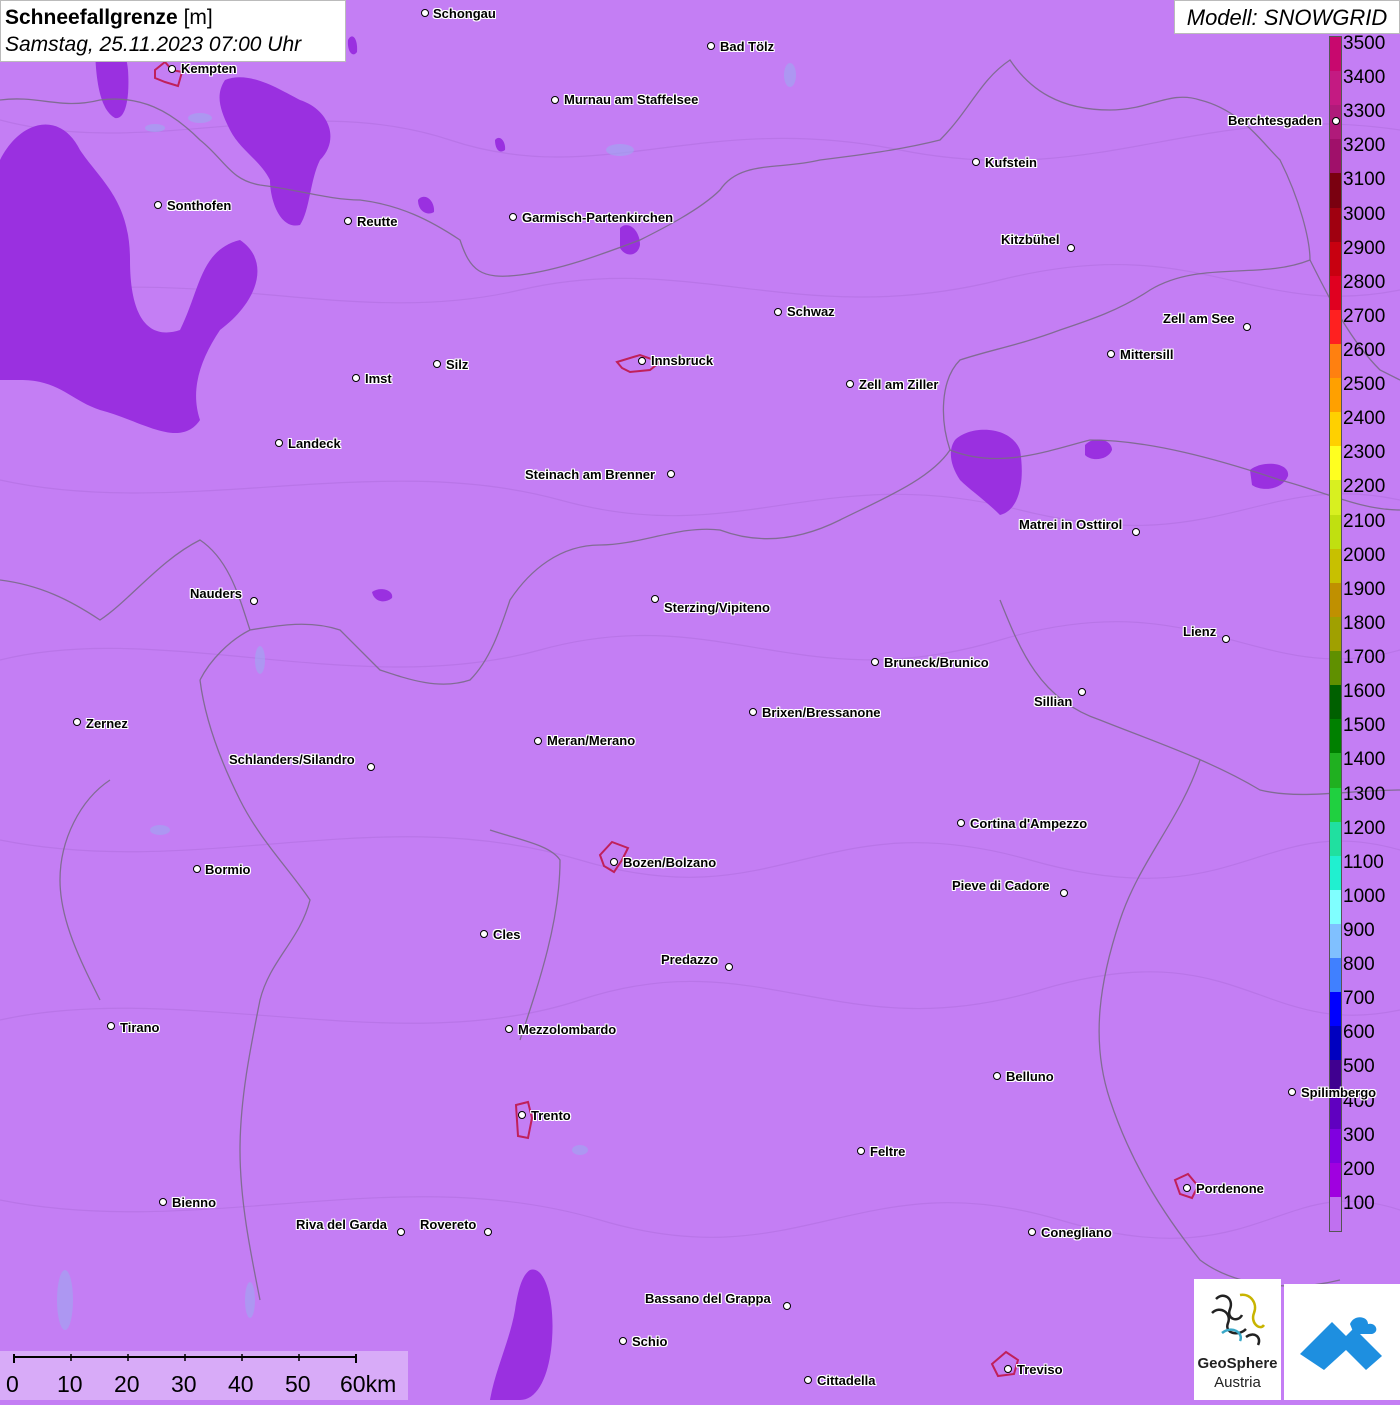 This screenshot has width=1400, height=1405. I want to click on city-label: Innsbruck, so click(682, 360).